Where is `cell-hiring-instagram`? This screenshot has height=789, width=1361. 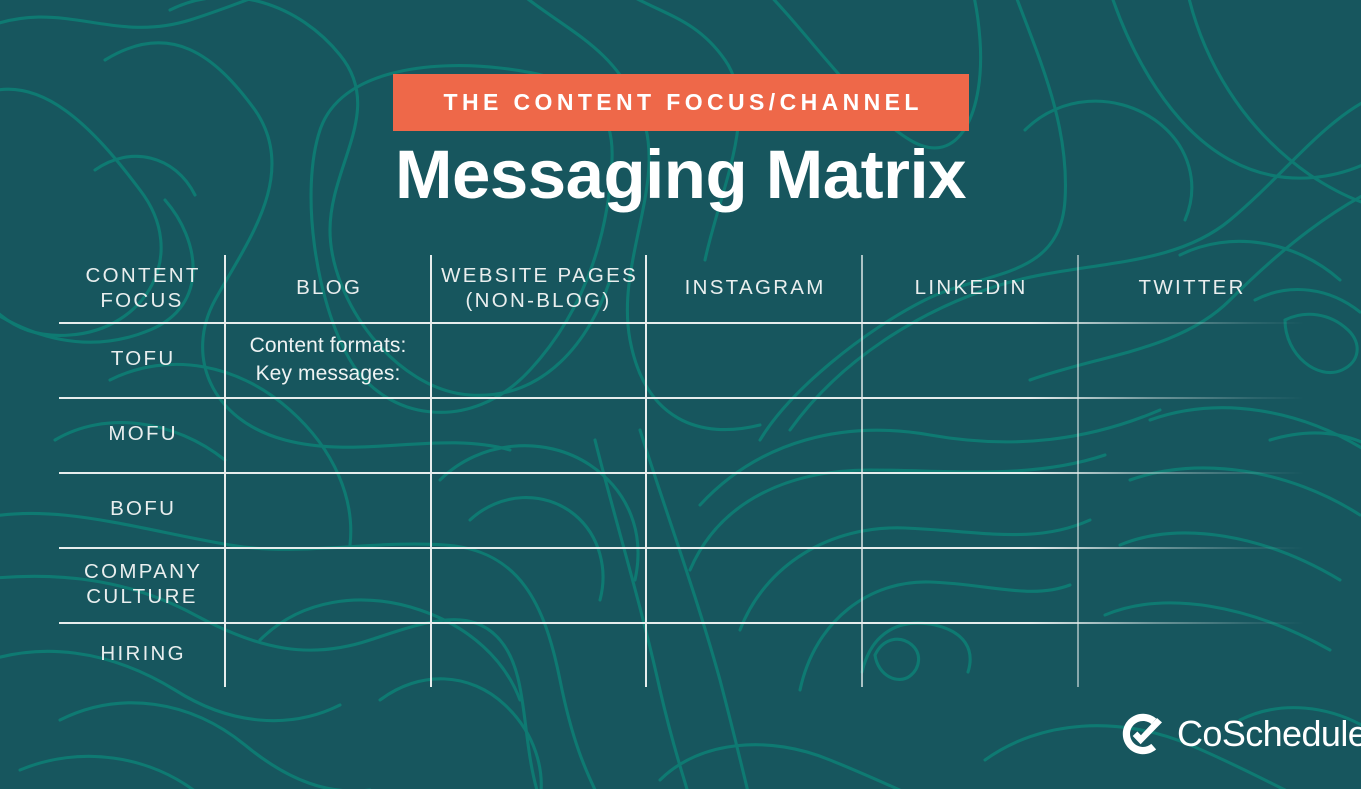
cell-hiring-instagram is located at coordinates (754, 654).